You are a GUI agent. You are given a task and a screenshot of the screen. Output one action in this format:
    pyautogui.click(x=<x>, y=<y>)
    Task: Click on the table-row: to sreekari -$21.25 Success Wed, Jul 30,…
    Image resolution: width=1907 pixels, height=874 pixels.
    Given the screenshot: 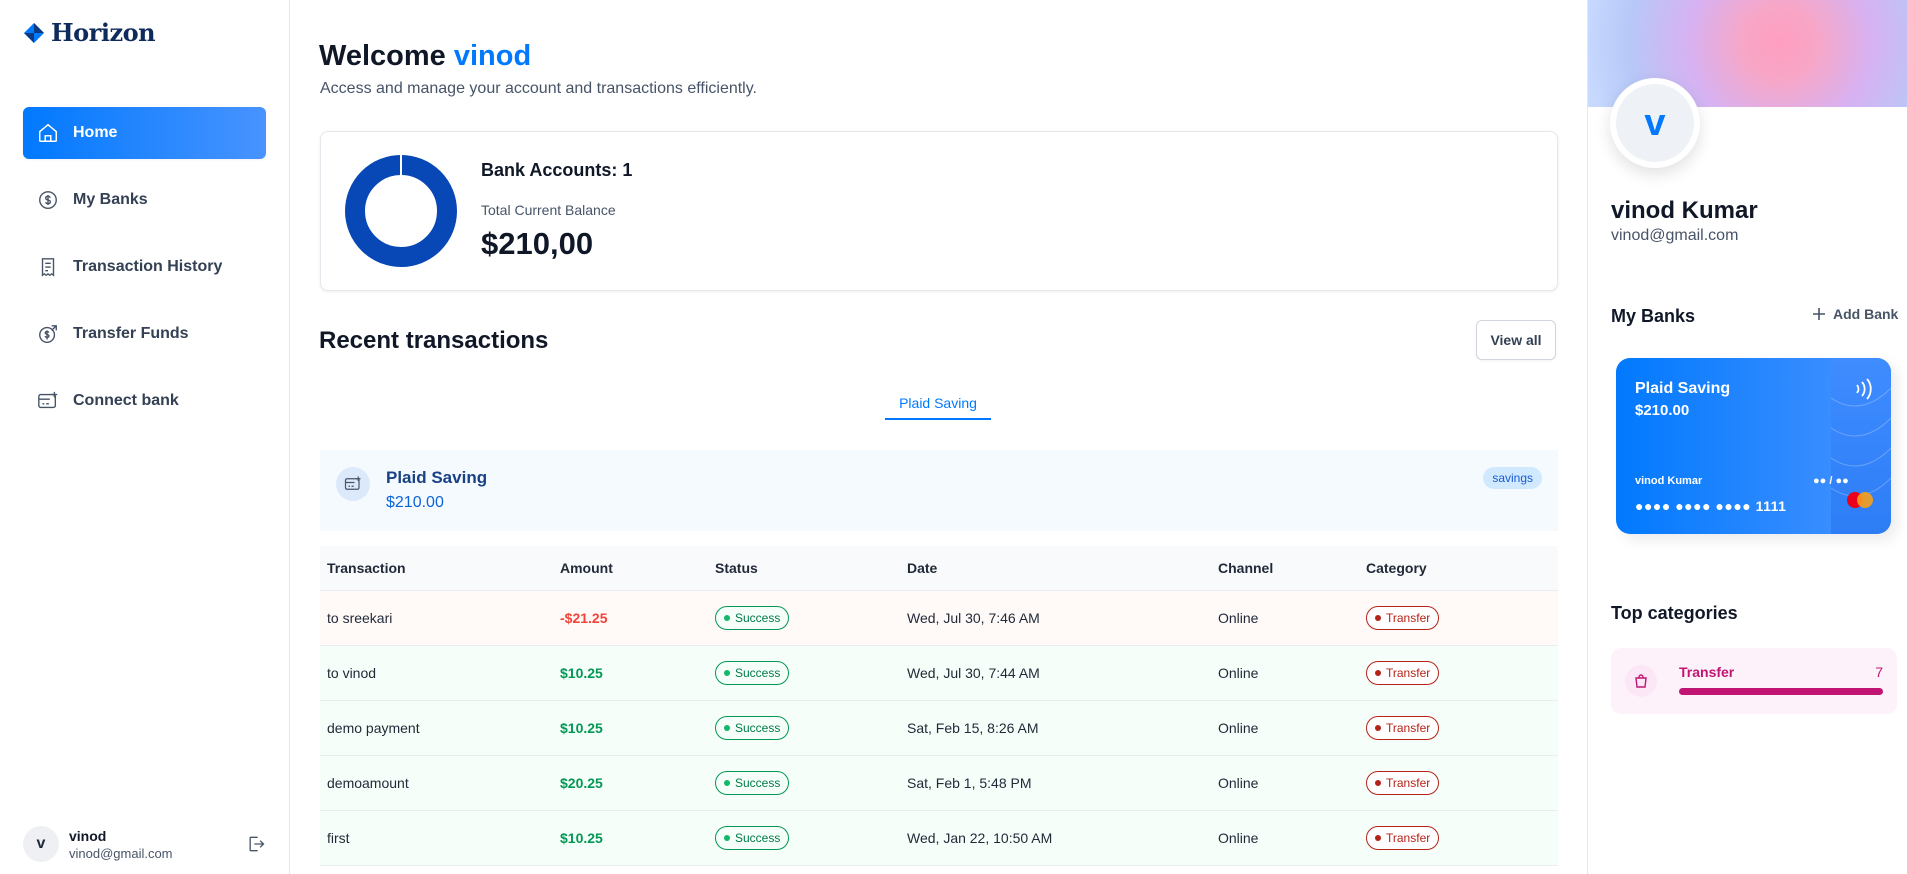 What is the action you would take?
    pyautogui.click(x=939, y=618)
    